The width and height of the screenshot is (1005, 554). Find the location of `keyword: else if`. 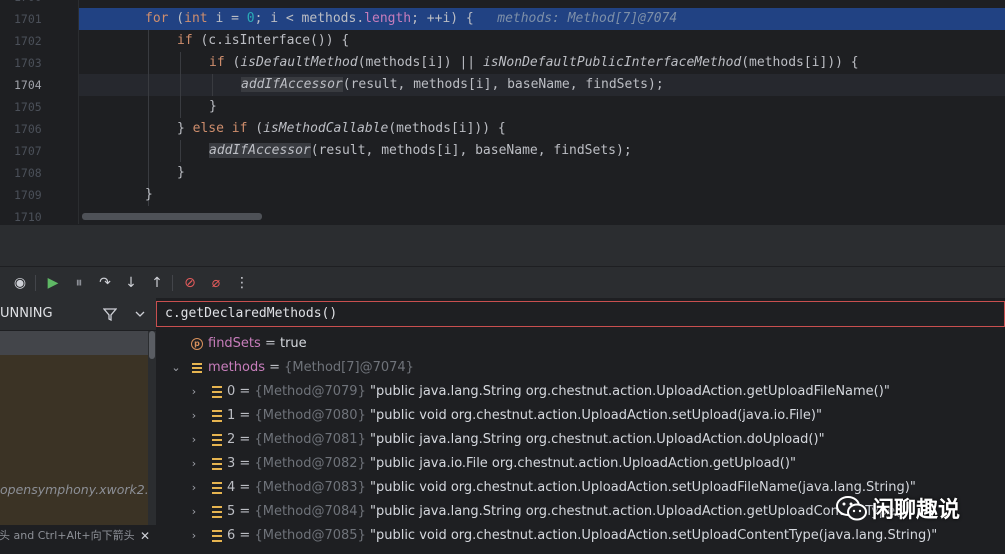

keyword: else if is located at coordinates (220, 128).